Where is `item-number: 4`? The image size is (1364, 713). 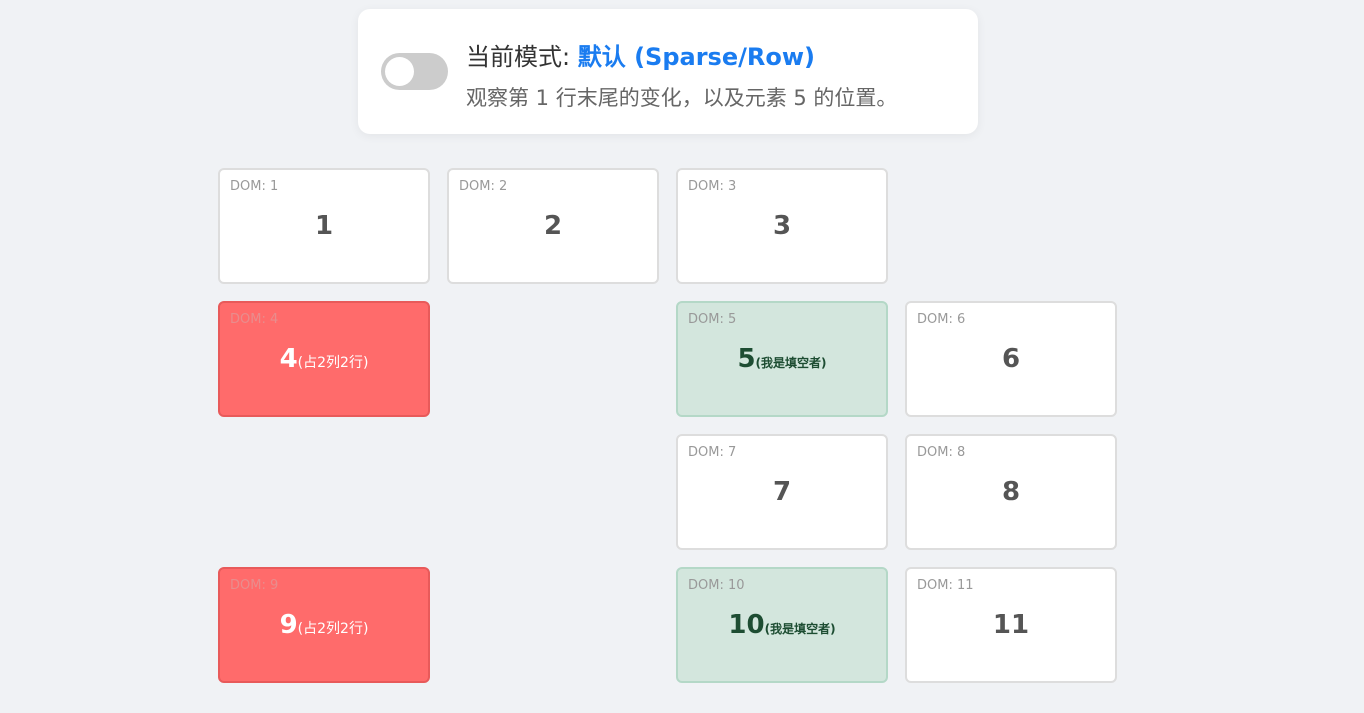 item-number: 4 is located at coordinates (288, 359).